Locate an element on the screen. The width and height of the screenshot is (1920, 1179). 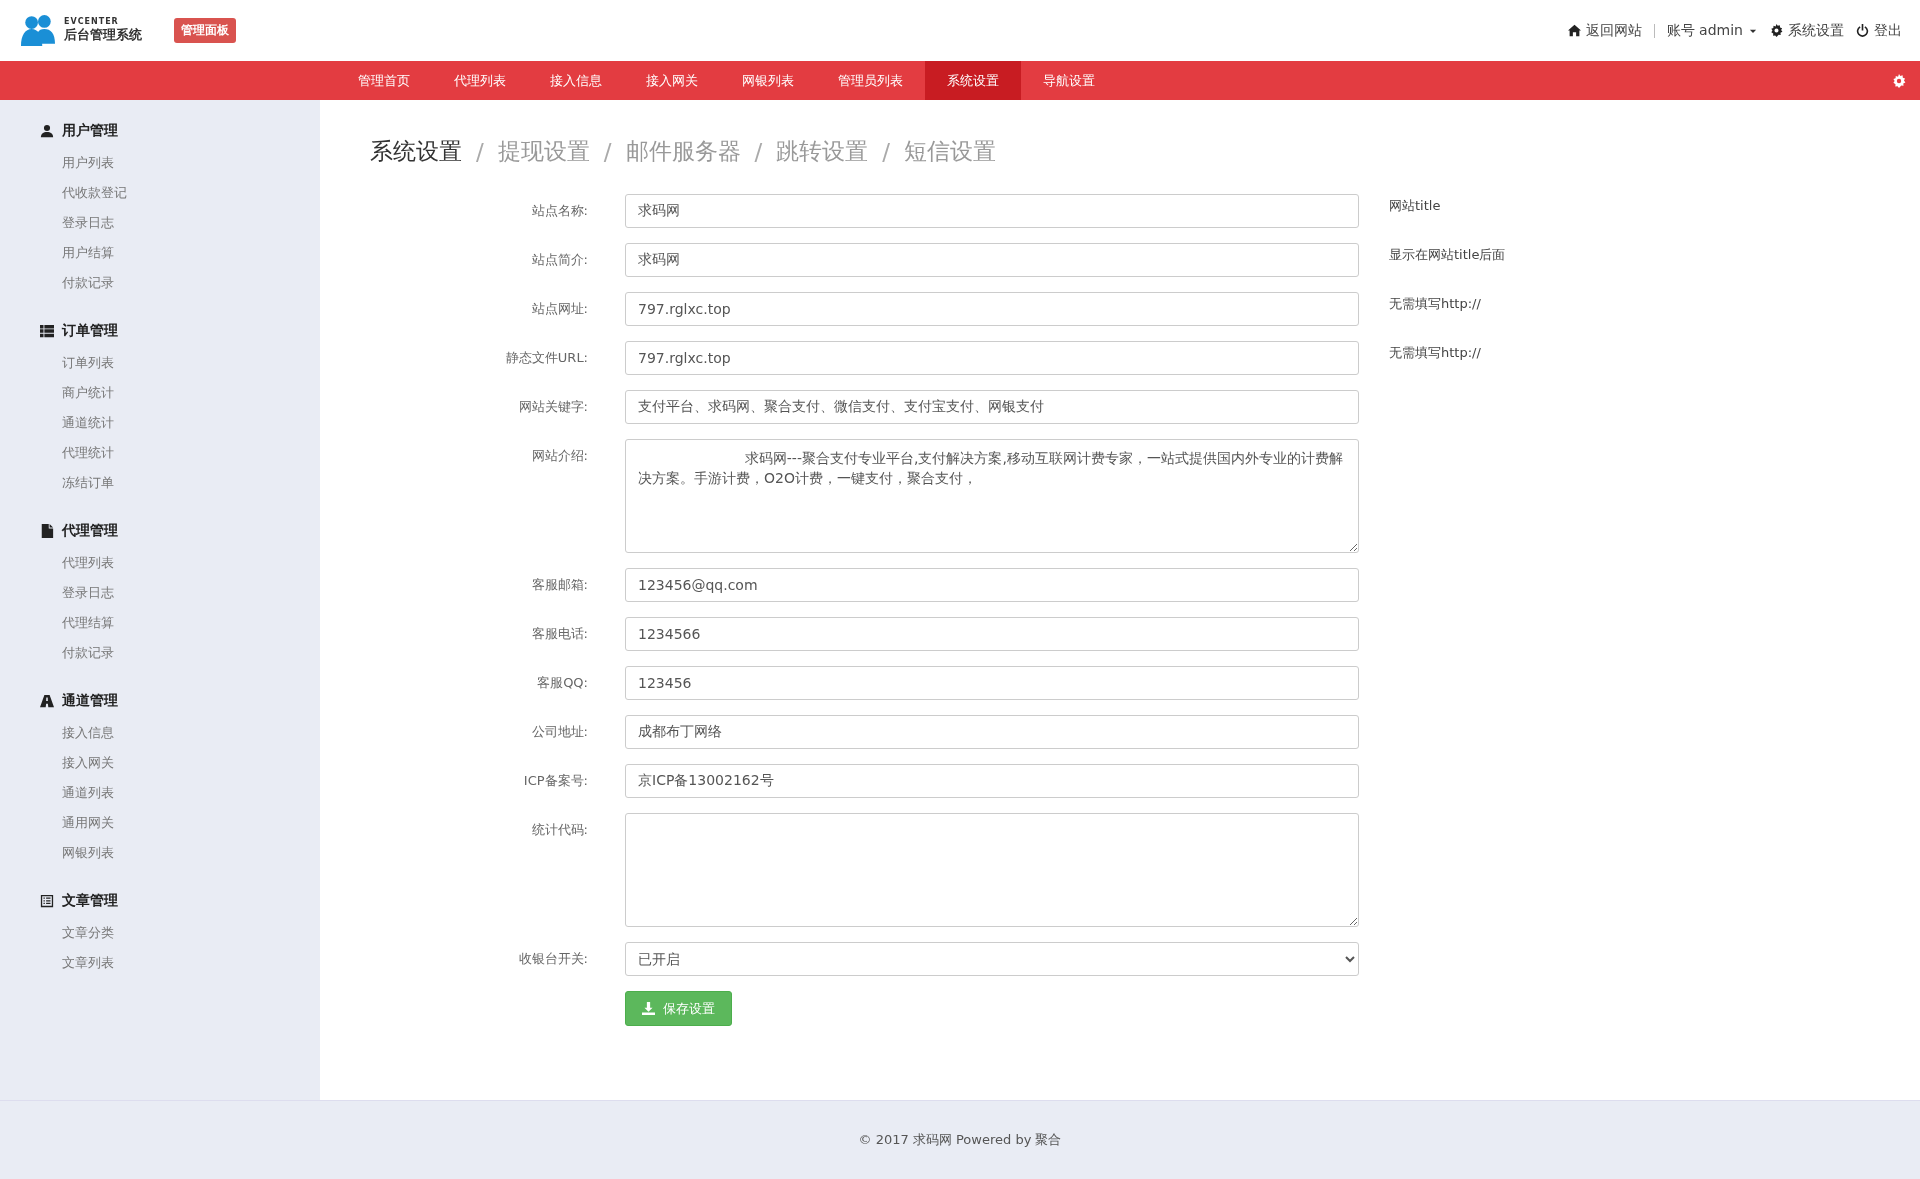
logo-title: 后台管理系统 is located at coordinates (103, 35).